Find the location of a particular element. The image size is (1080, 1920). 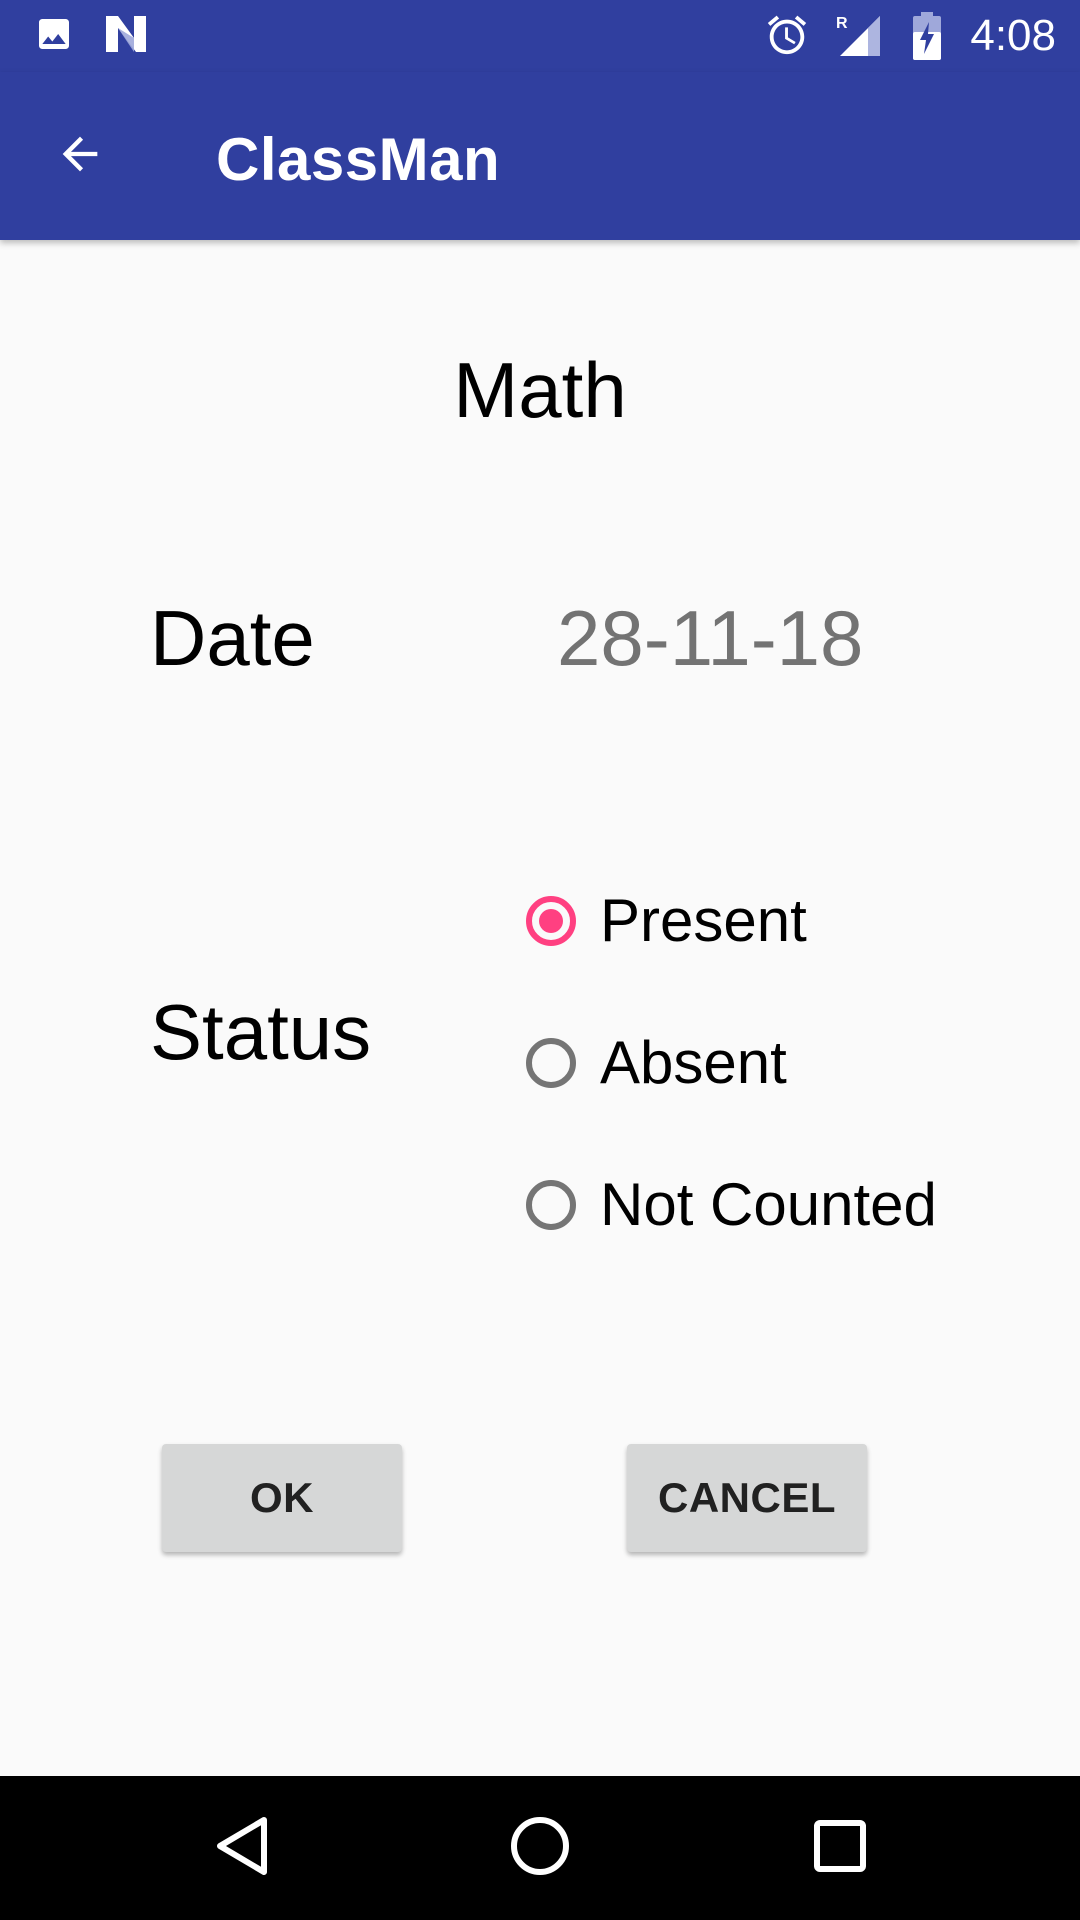

radio-not-counted: Not Counted is located at coordinates (790, 1205).